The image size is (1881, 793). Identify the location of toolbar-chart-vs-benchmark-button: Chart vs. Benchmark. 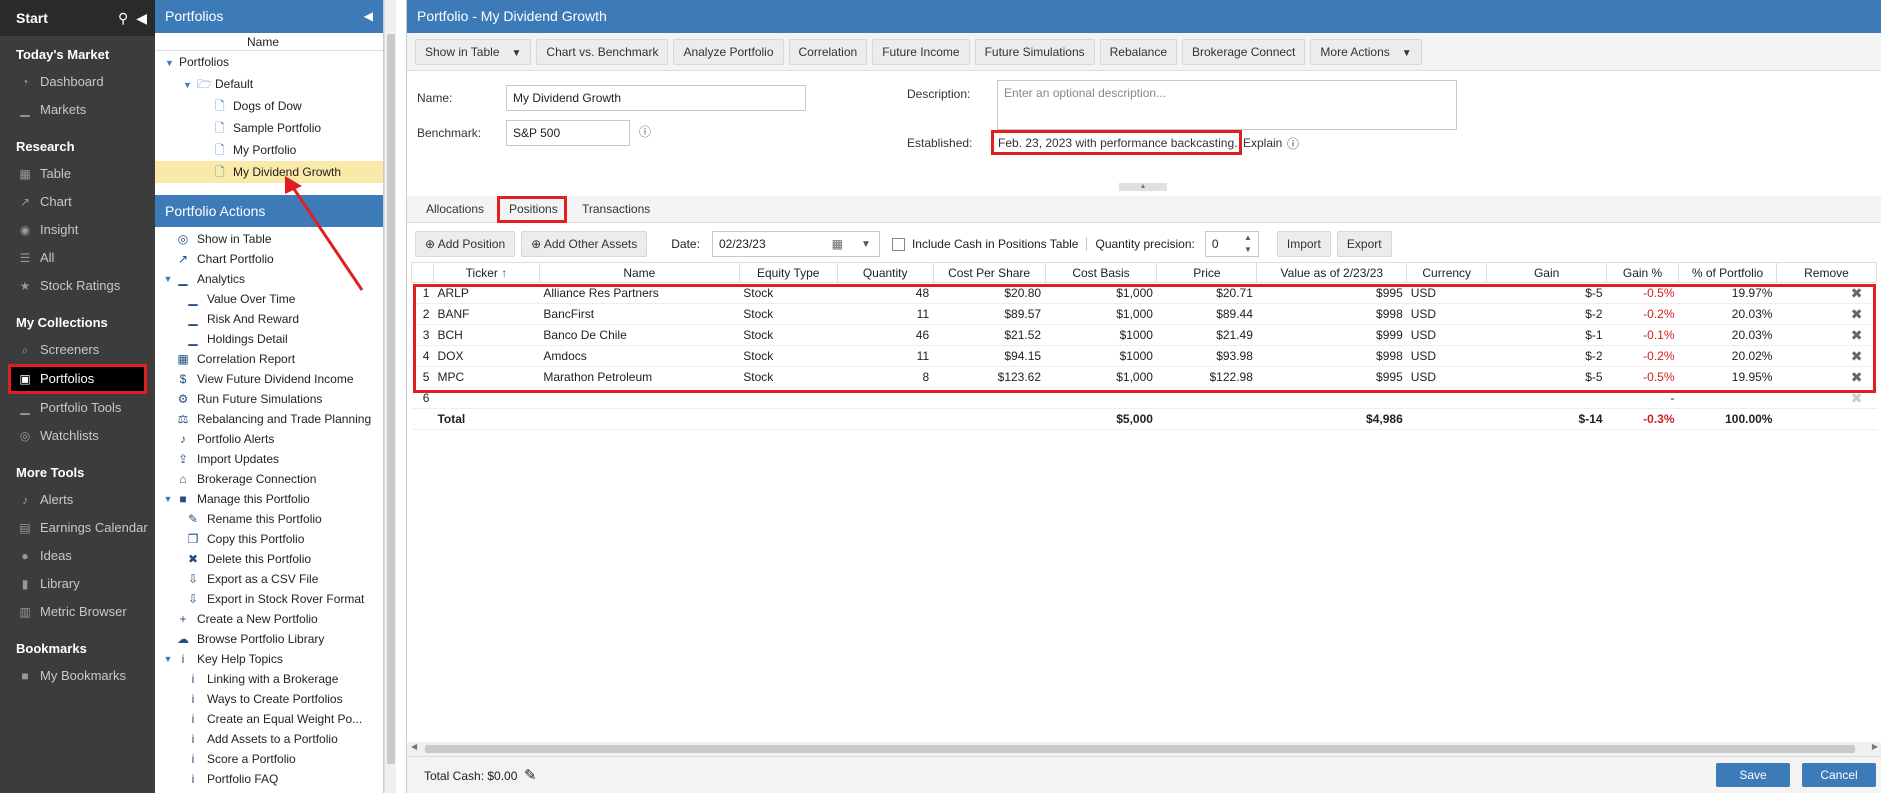
(602, 51).